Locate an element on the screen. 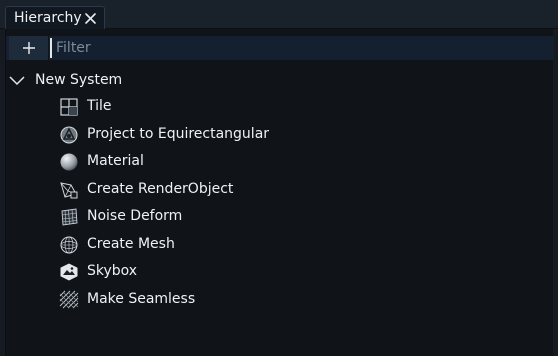 This screenshot has width=558, height=356. filter-field is located at coordinates (302, 48).